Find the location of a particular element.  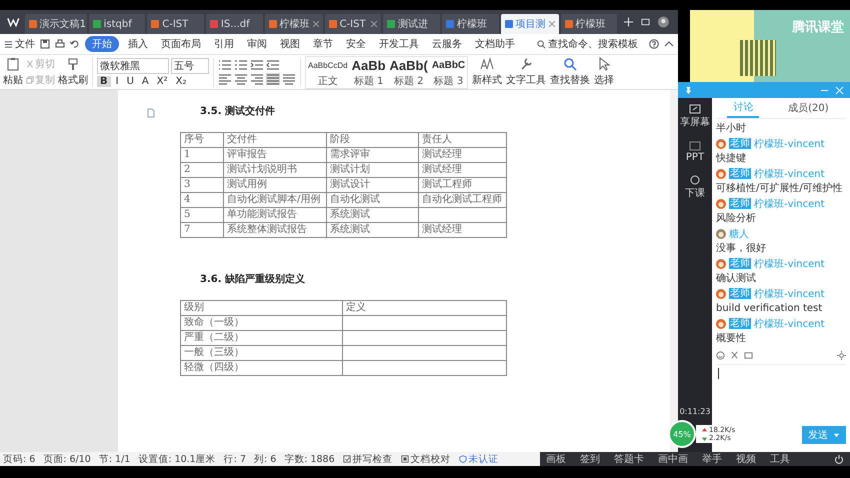

table-cell: 一般（三级） is located at coordinates (261, 353).